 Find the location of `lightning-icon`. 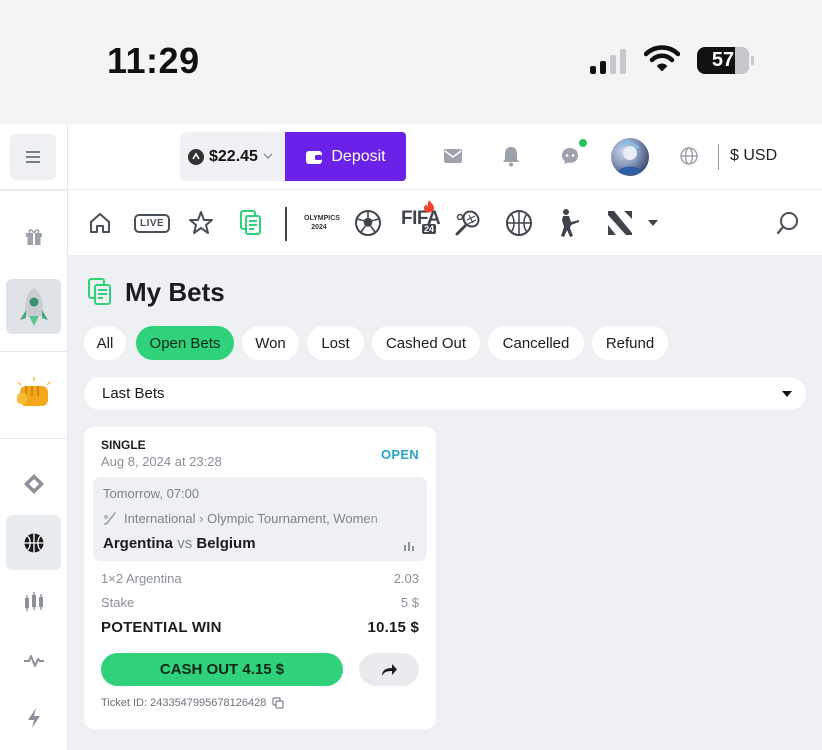

lightning-icon is located at coordinates (33, 717).